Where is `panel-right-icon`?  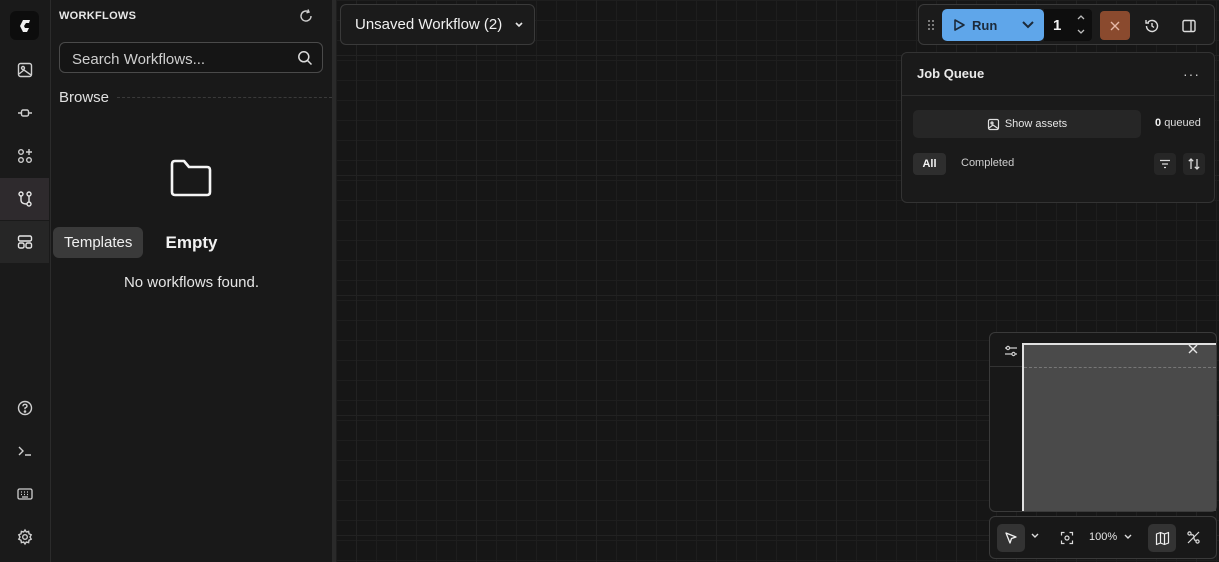
panel-right-icon is located at coordinates (1189, 25).